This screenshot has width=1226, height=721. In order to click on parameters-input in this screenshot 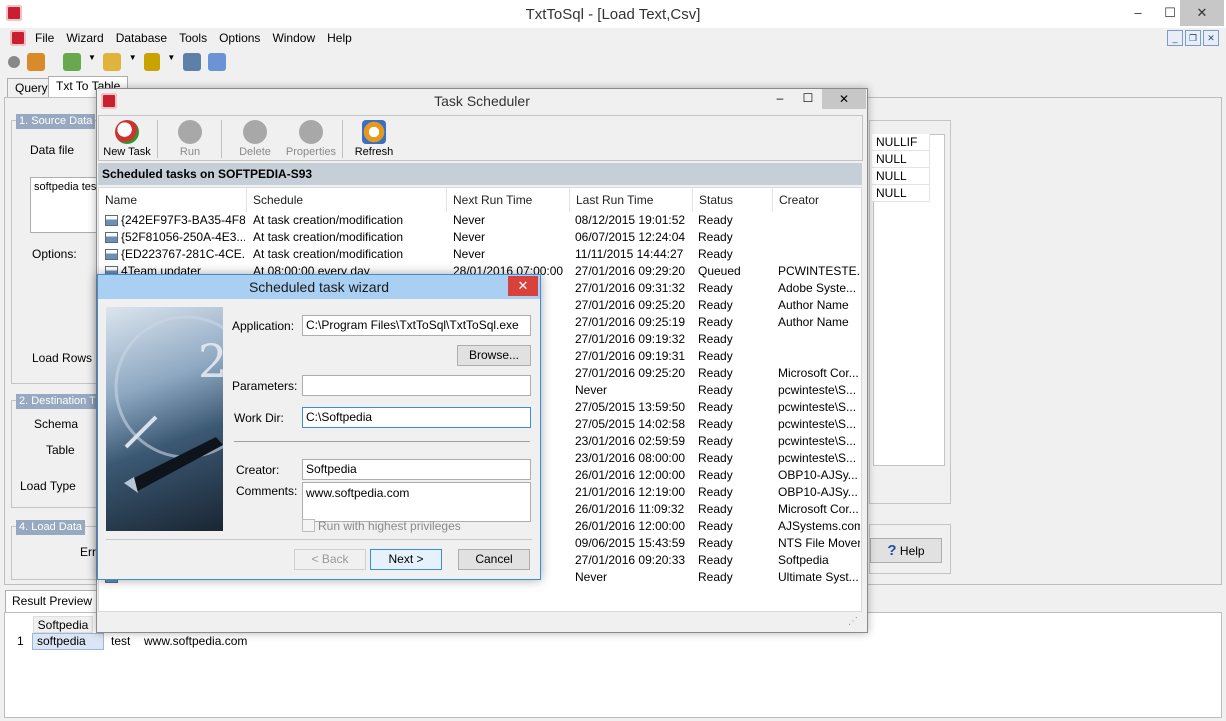, I will do `click(416, 385)`.